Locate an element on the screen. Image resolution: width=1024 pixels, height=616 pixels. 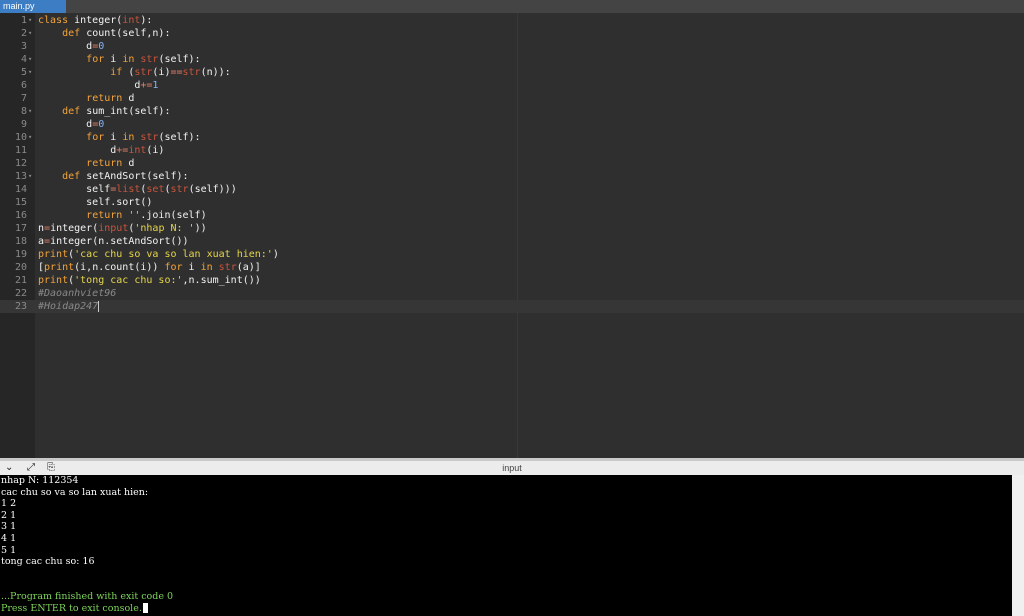
code-line: 15 self.sort() is located at coordinates (512, 202).